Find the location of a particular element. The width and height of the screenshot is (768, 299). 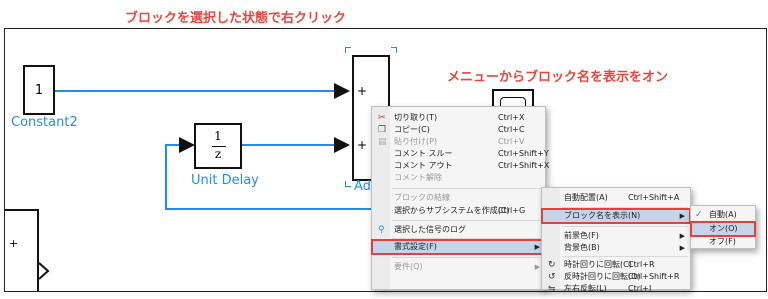

annotation-right-click: ブロックを選択した状態で右クリック is located at coordinates (236, 18).